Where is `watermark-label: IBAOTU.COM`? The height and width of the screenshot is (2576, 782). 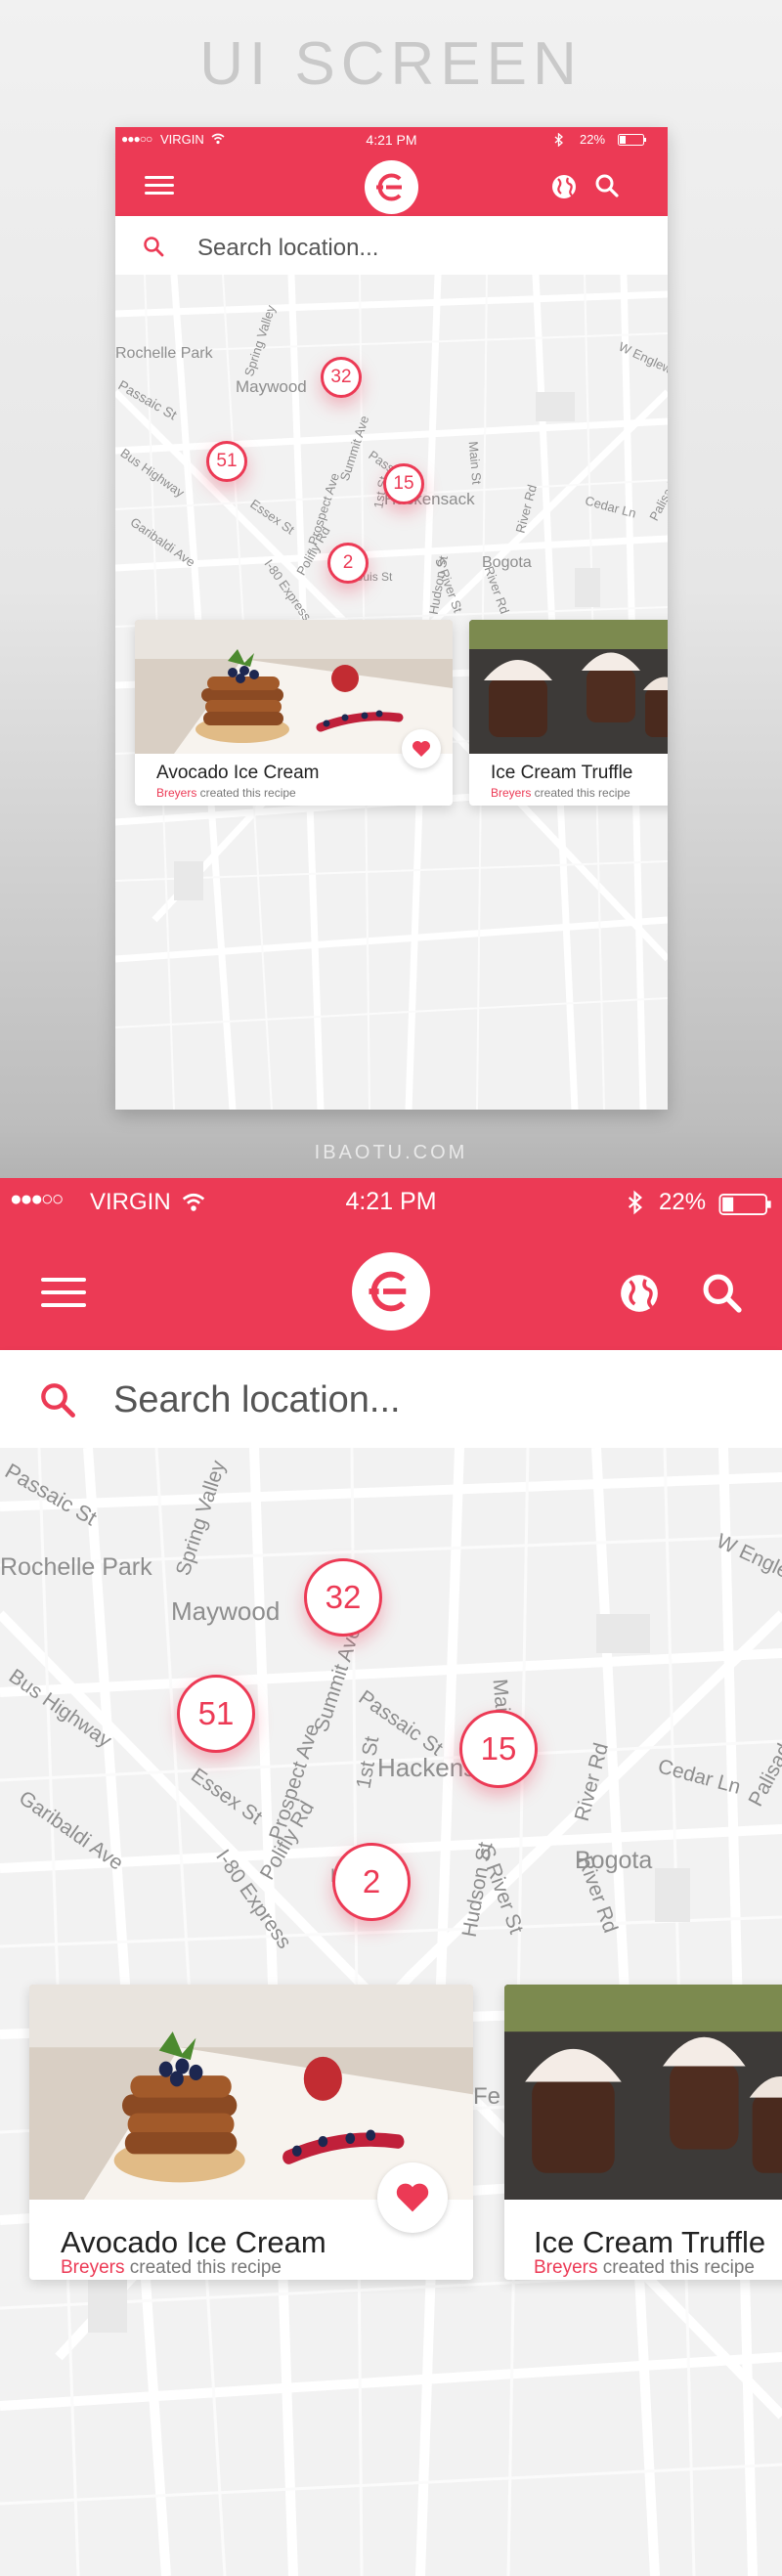
watermark-label: IBAOTU.COM is located at coordinates (391, 1152).